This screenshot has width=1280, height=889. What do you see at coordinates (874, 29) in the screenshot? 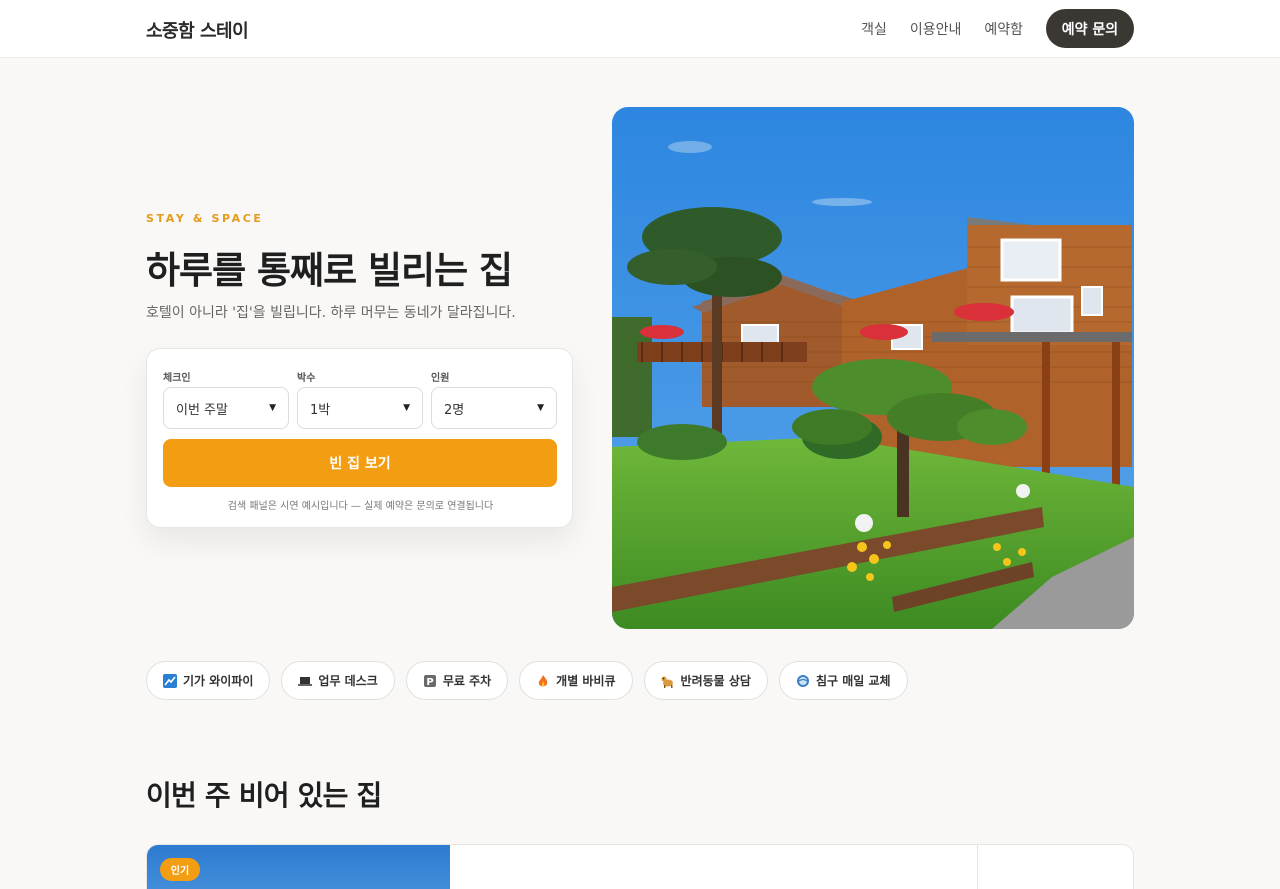
I see `nav-link-rooms: 객실` at bounding box center [874, 29].